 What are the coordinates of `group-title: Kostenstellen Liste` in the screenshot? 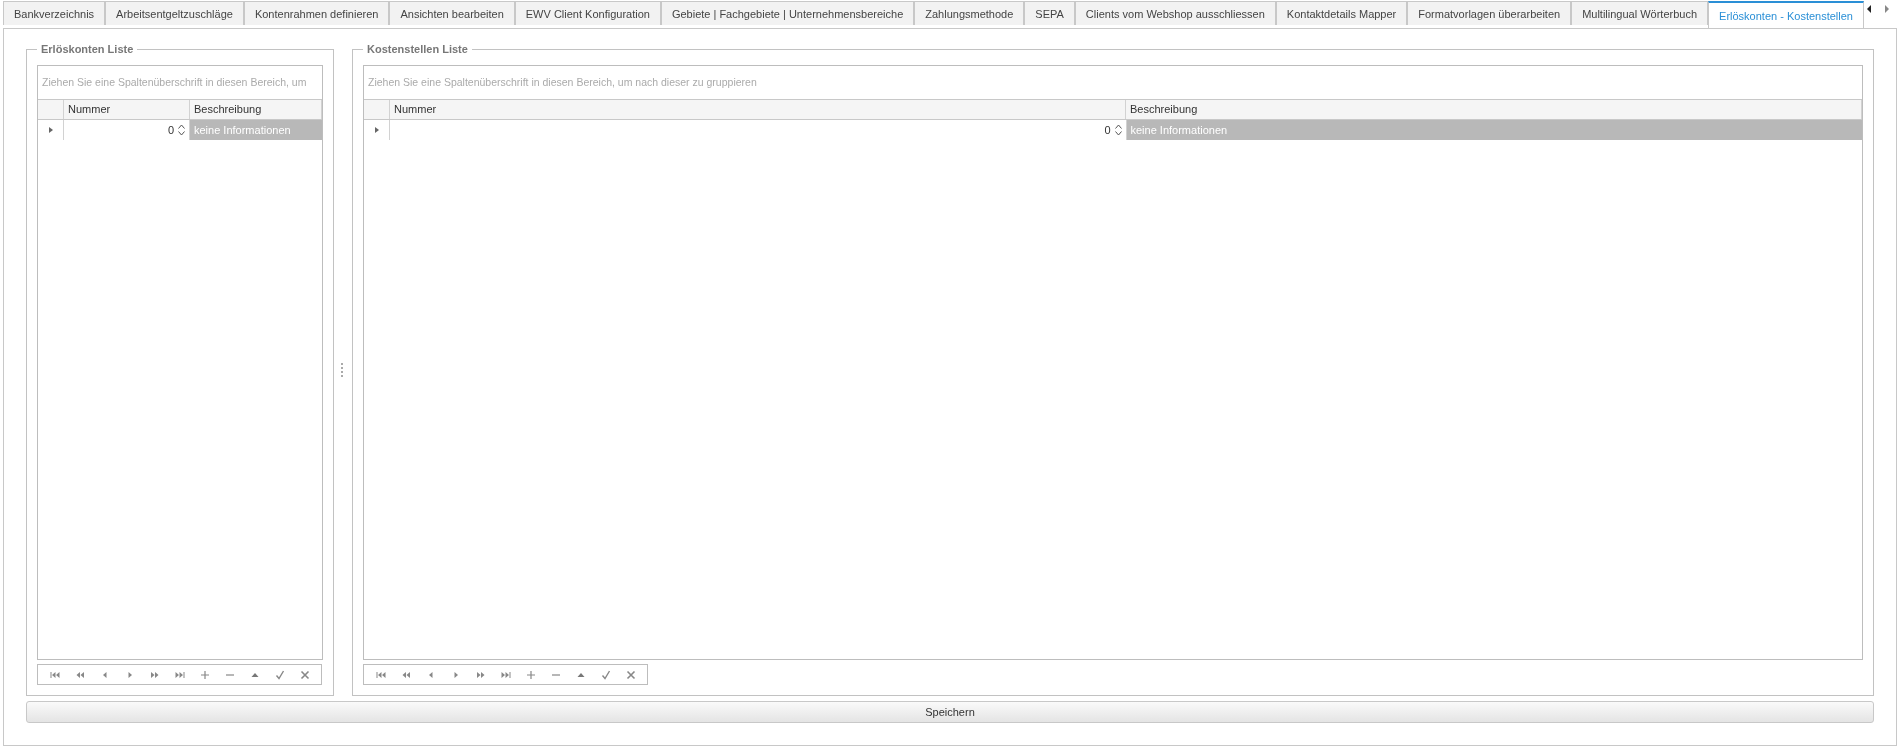 It's located at (417, 49).